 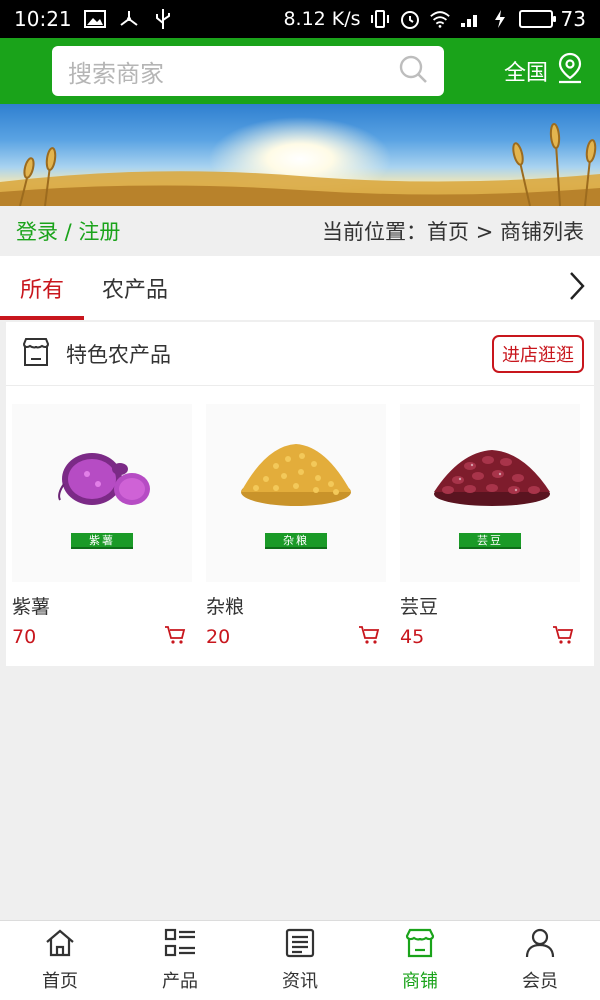 I want to click on product-tag: 芸豆, so click(x=490, y=541).